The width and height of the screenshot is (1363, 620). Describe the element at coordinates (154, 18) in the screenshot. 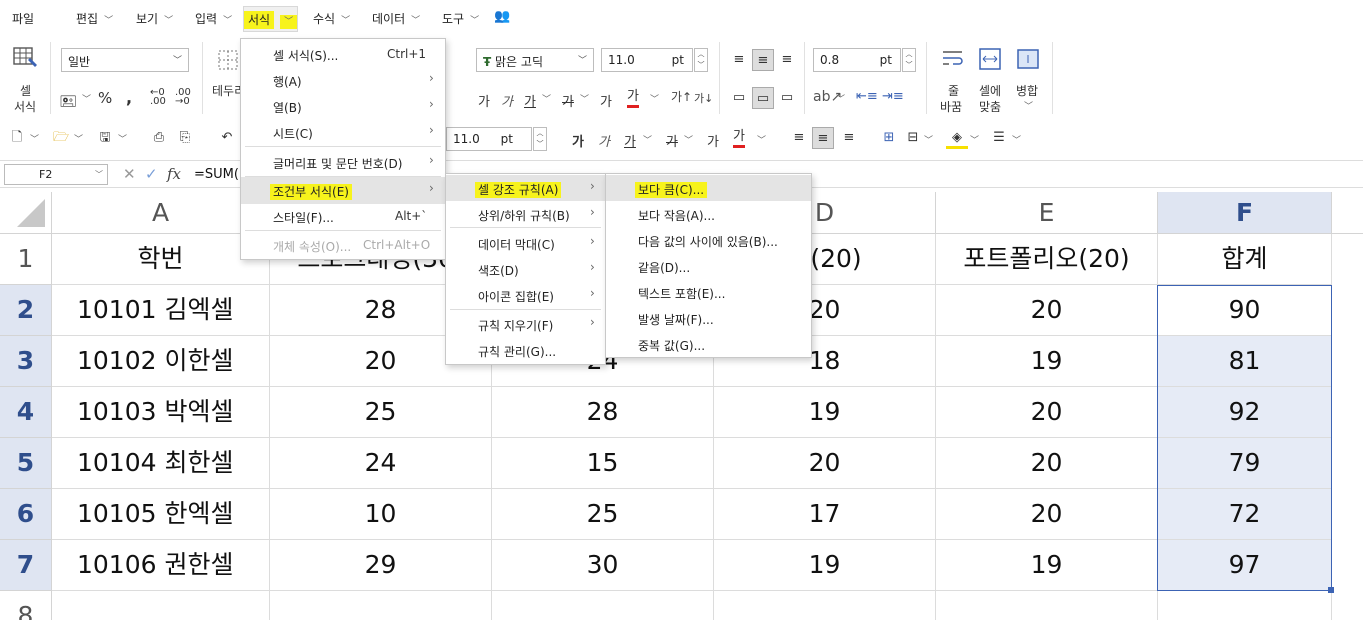

I see `menu-view: 보기 ﹀` at that location.